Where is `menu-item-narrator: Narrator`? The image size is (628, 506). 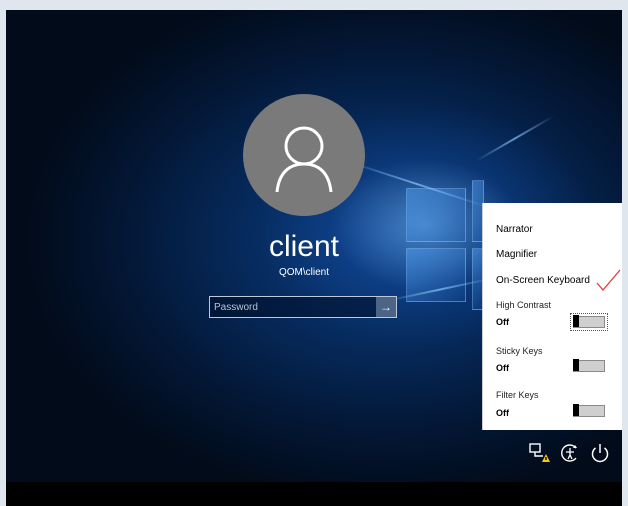 menu-item-narrator: Narrator is located at coordinates (514, 229).